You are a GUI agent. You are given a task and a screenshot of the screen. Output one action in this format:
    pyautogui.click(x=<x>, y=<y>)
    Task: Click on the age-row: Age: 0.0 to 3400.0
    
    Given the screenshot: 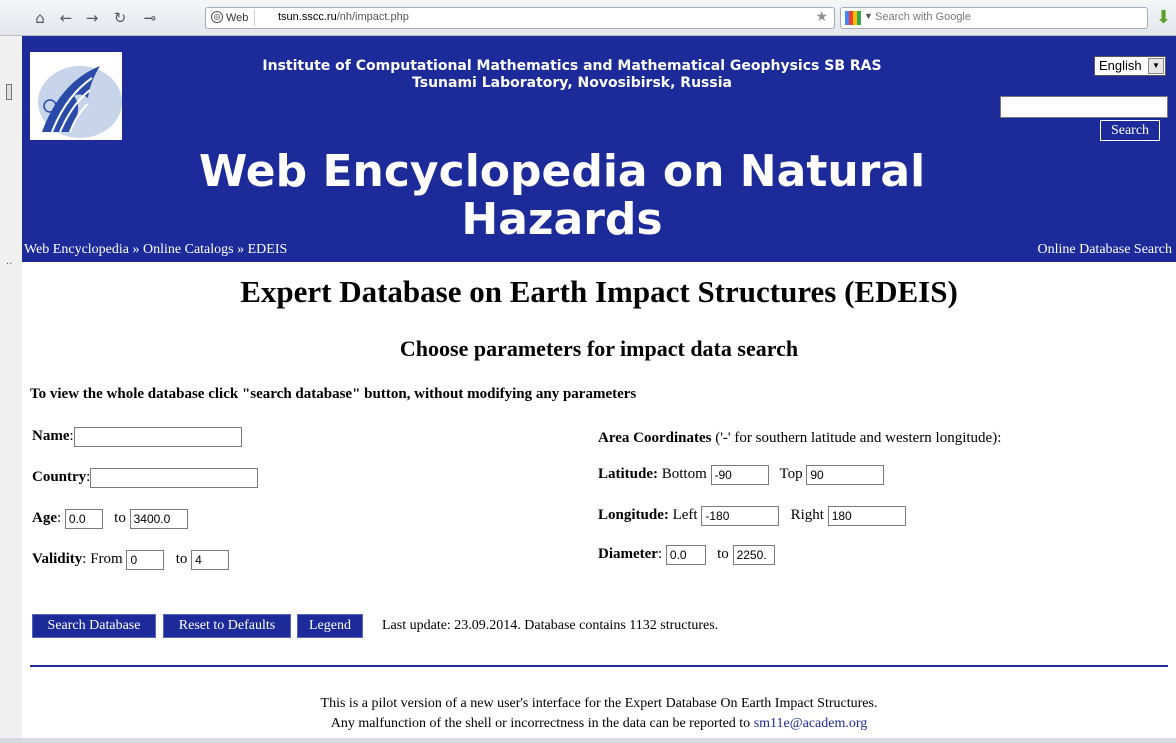 What is the action you would take?
    pyautogui.click(x=110, y=518)
    